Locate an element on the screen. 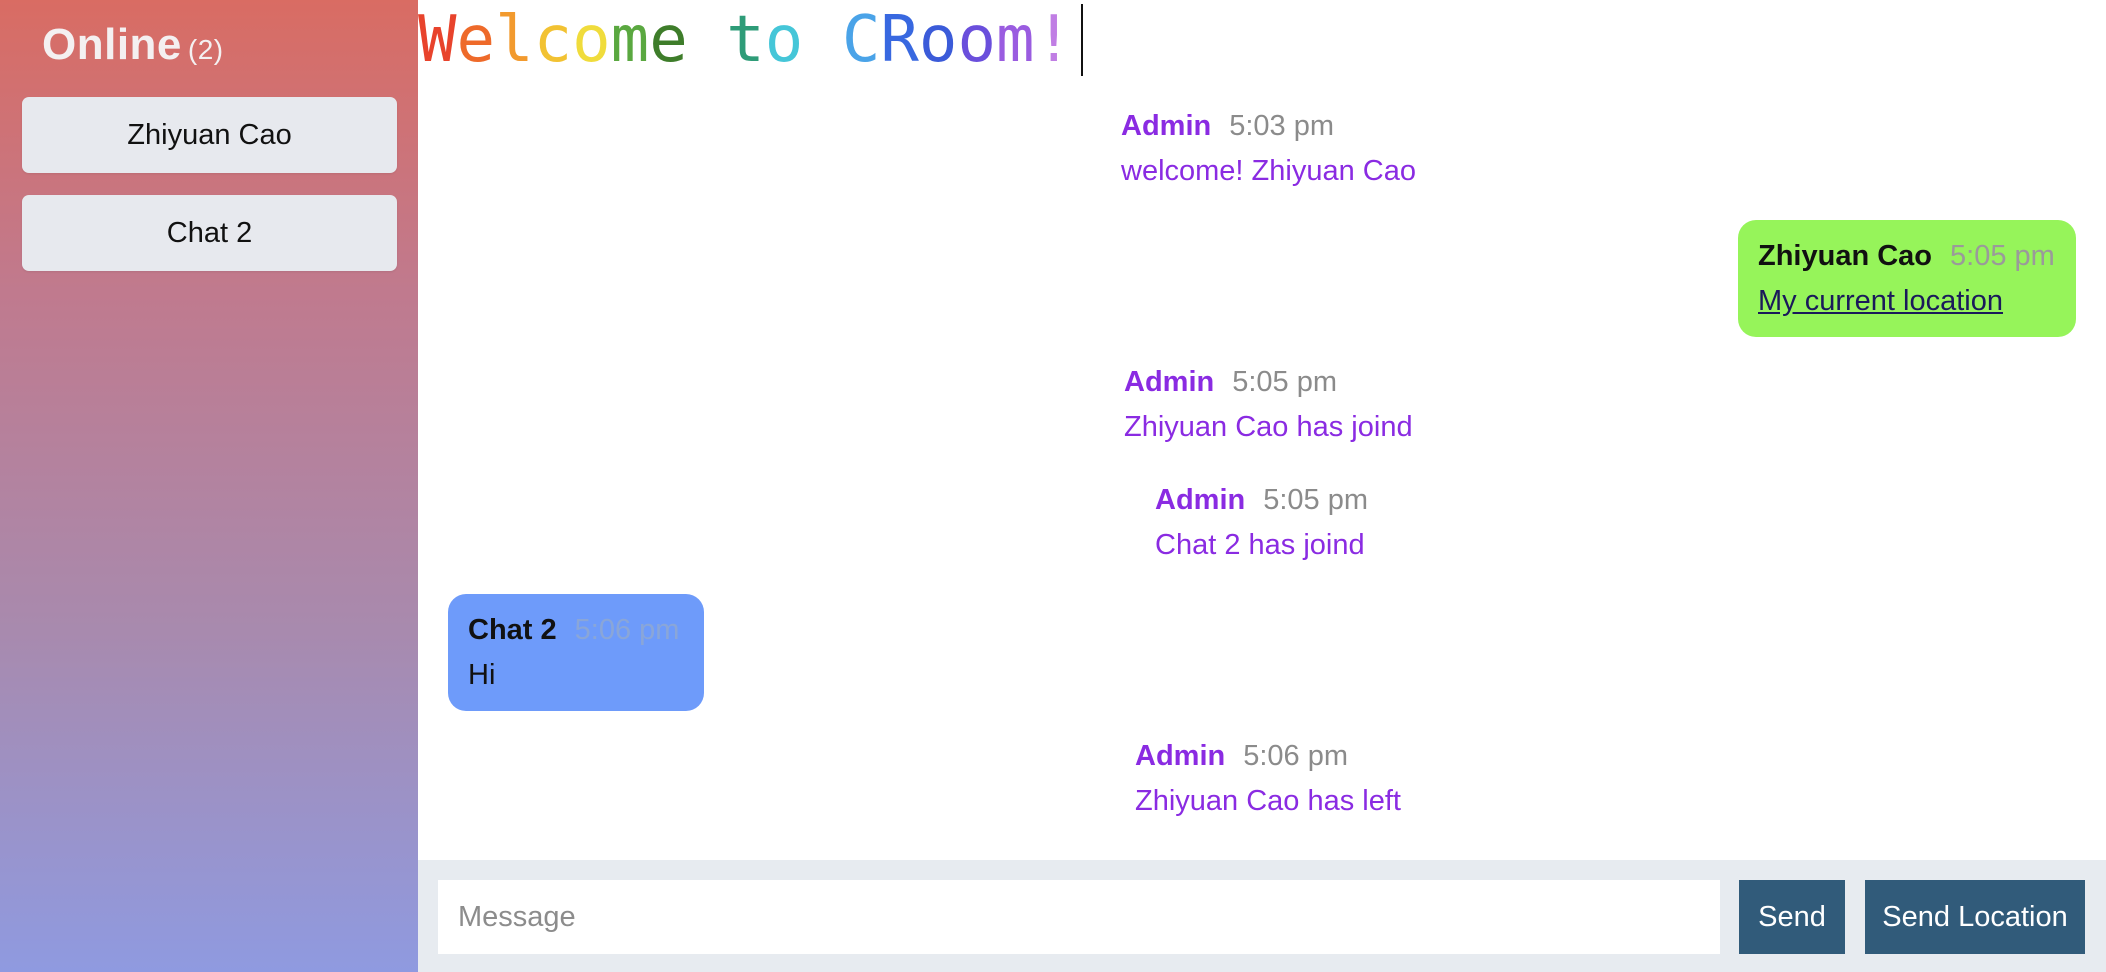 This screenshot has width=2106, height=972. online-header: Online (2) is located at coordinates (133, 45).